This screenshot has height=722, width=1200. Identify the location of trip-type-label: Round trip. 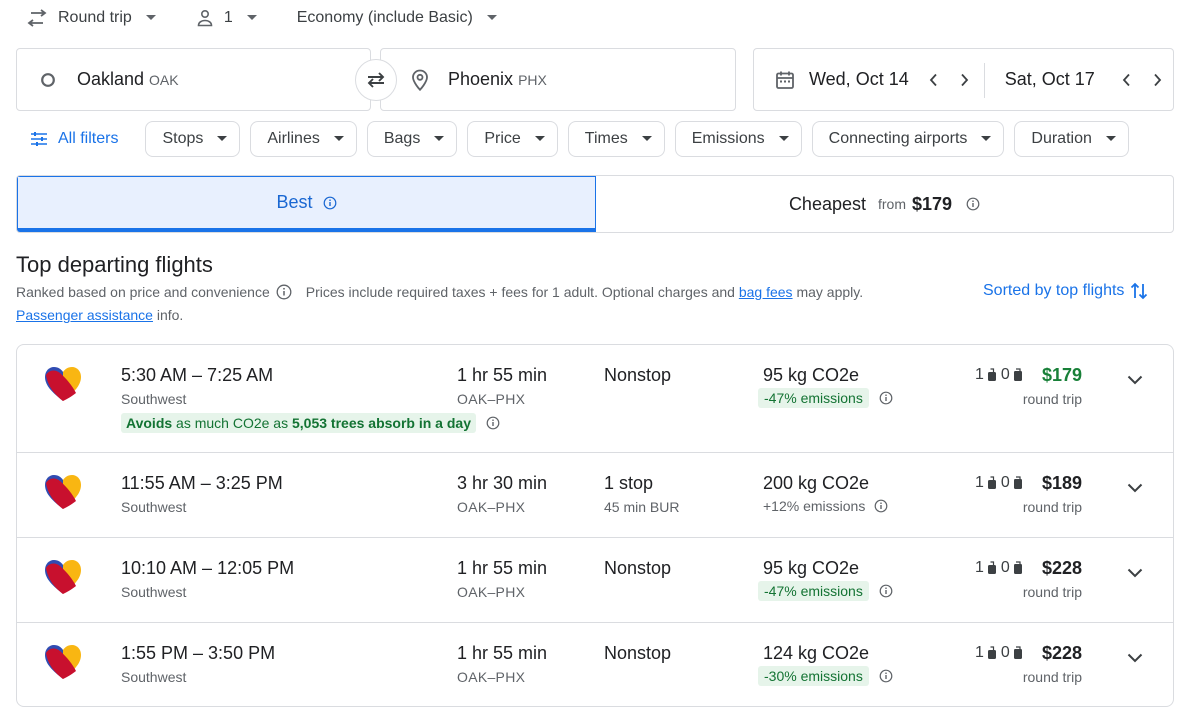
(95, 17).